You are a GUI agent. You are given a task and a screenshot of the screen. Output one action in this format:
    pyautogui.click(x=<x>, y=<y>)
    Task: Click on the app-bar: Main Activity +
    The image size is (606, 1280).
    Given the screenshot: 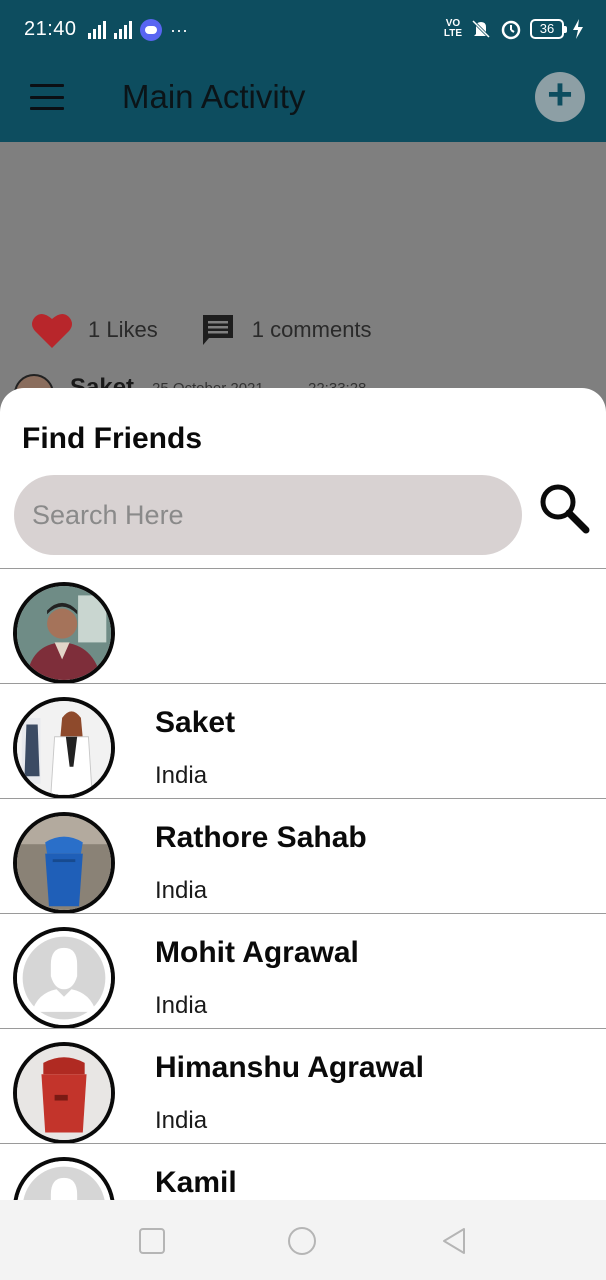 What is the action you would take?
    pyautogui.click(x=303, y=102)
    